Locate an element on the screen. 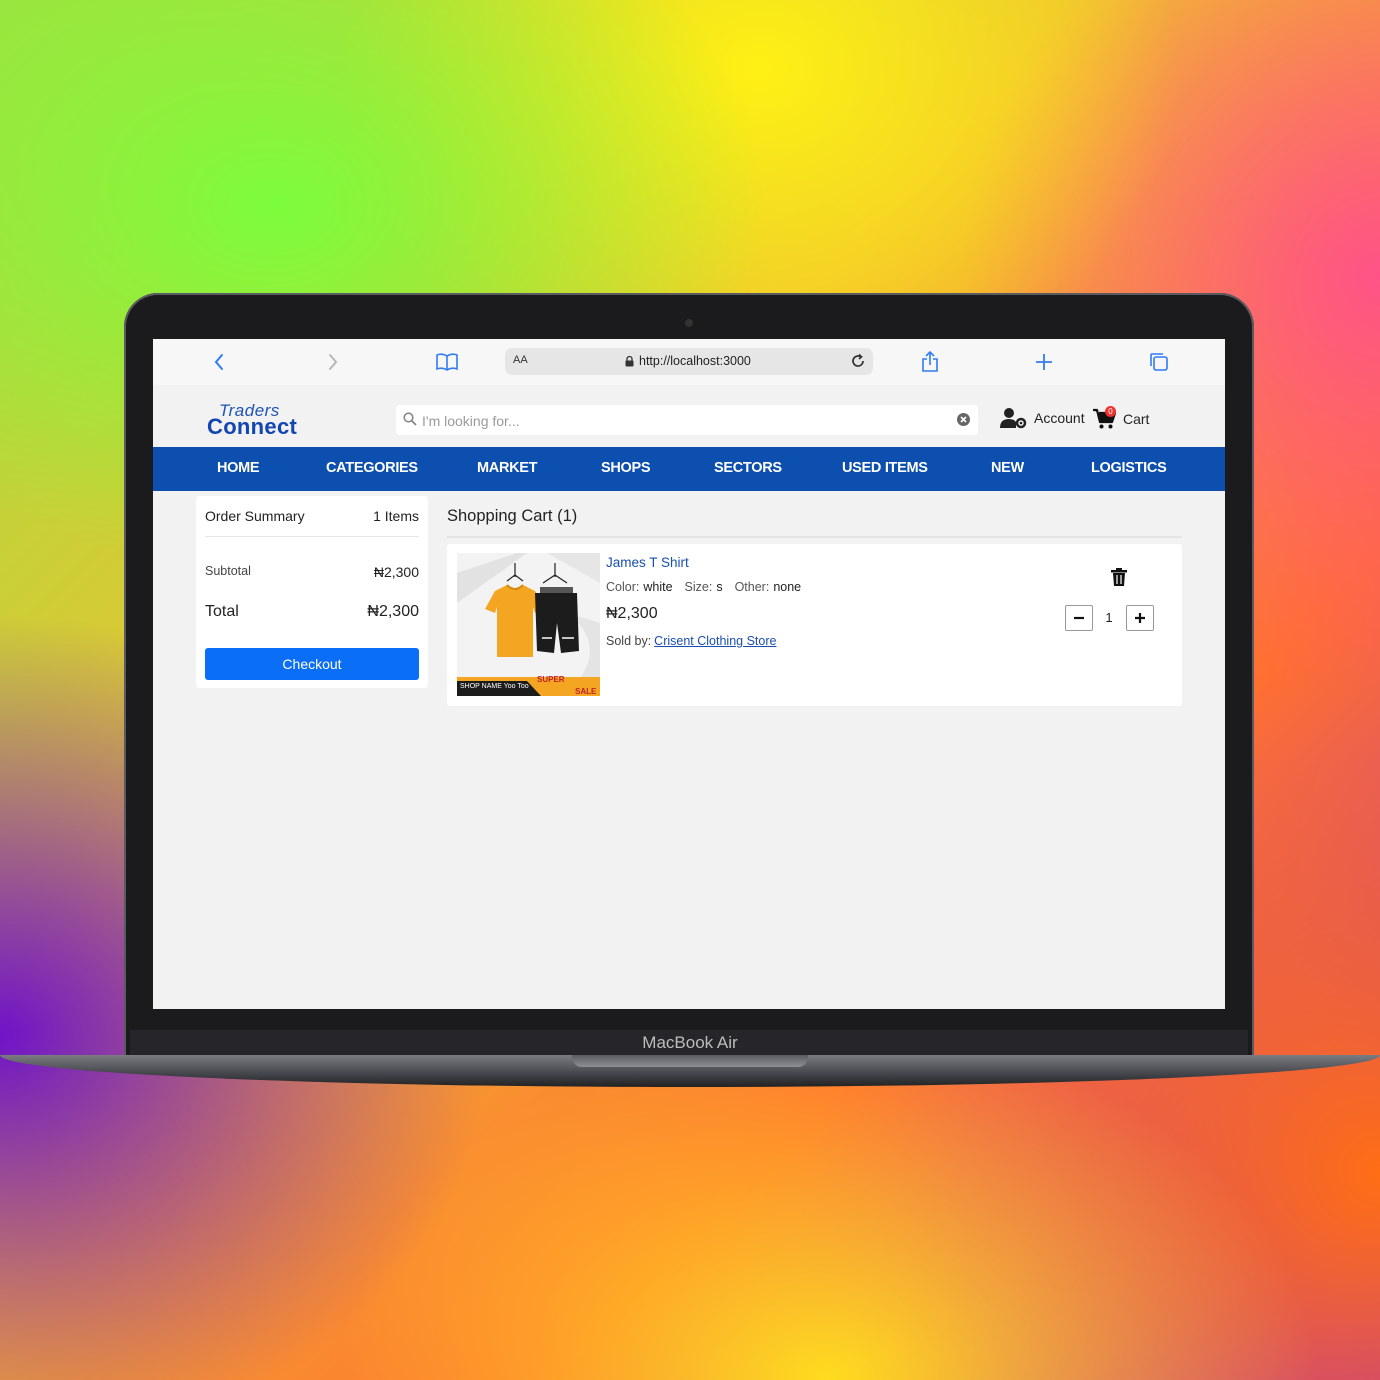 The height and width of the screenshot is (1380, 1380). item-attributes: Color: white Size: s Other: none is located at coordinates (703, 587).